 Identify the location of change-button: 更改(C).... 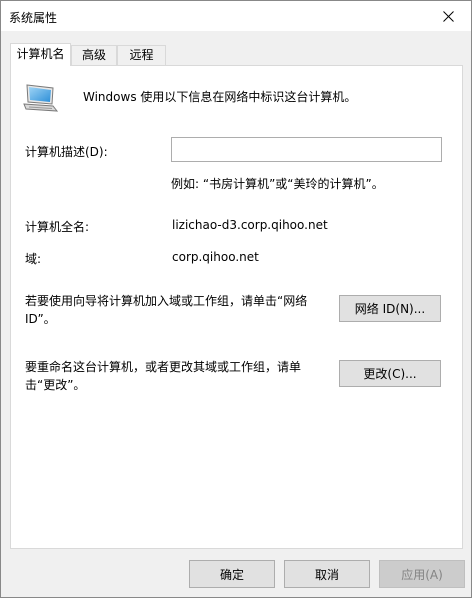
(390, 373).